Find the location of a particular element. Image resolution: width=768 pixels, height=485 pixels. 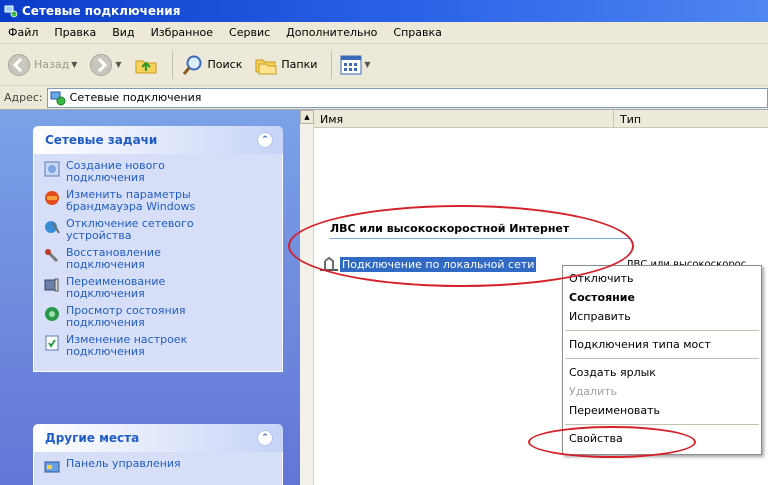

group-divider is located at coordinates (480, 238).